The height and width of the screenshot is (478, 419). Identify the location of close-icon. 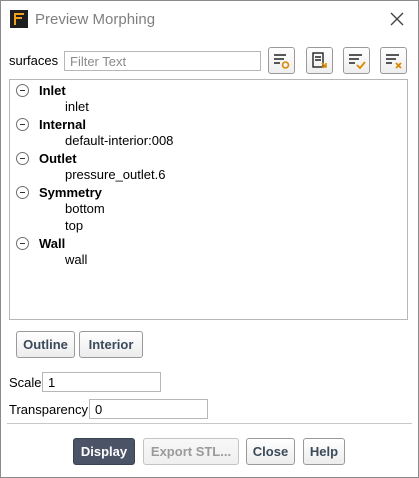
(397, 19).